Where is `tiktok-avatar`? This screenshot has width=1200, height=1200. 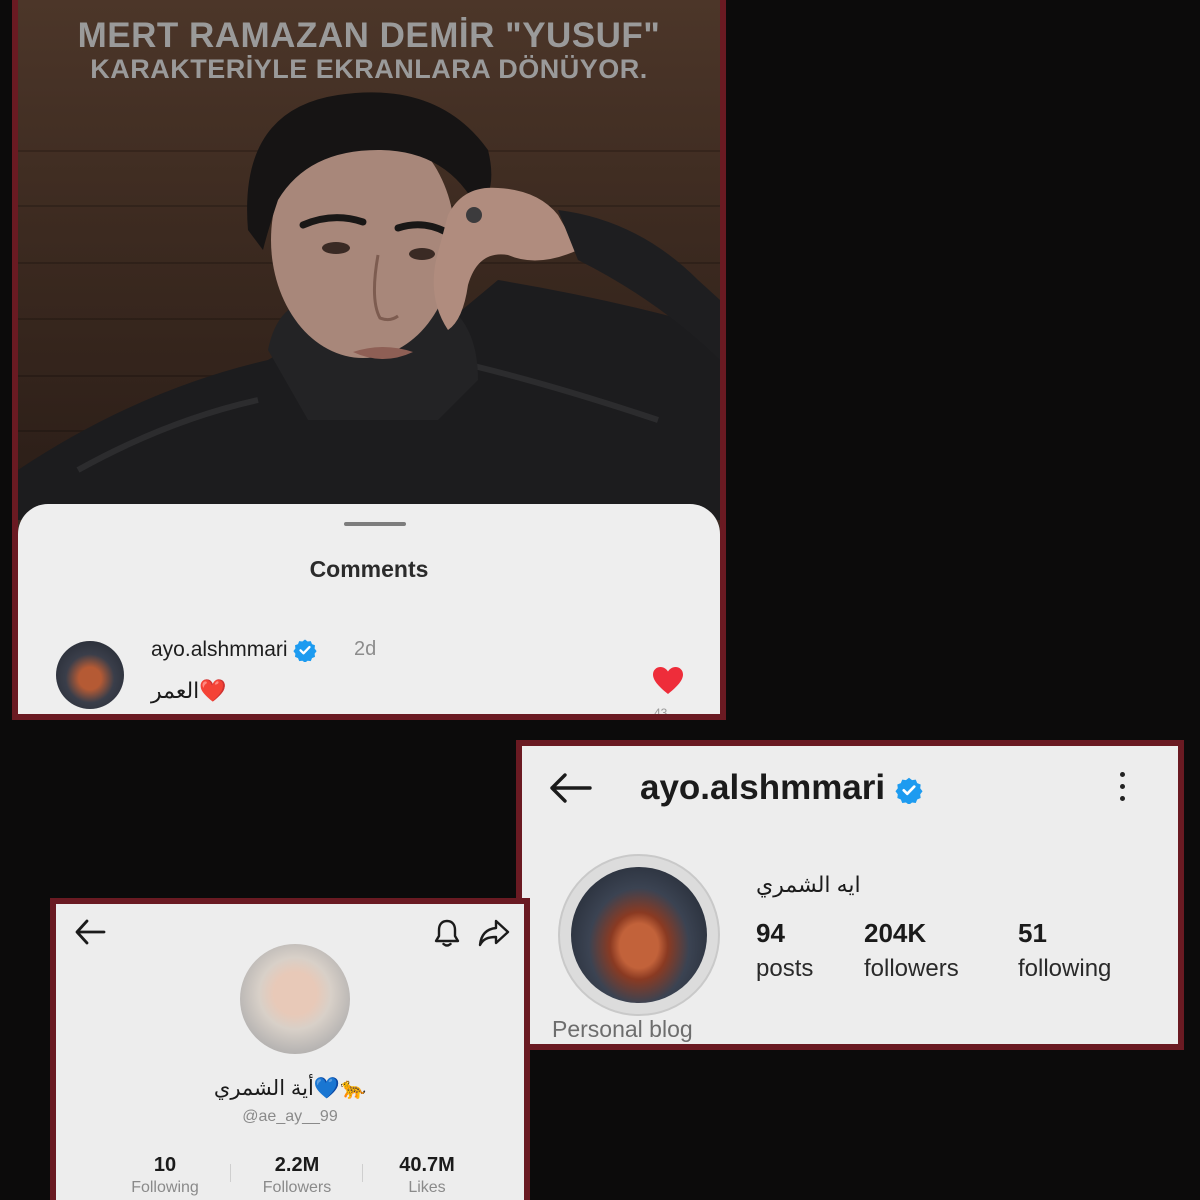 tiktok-avatar is located at coordinates (295, 999).